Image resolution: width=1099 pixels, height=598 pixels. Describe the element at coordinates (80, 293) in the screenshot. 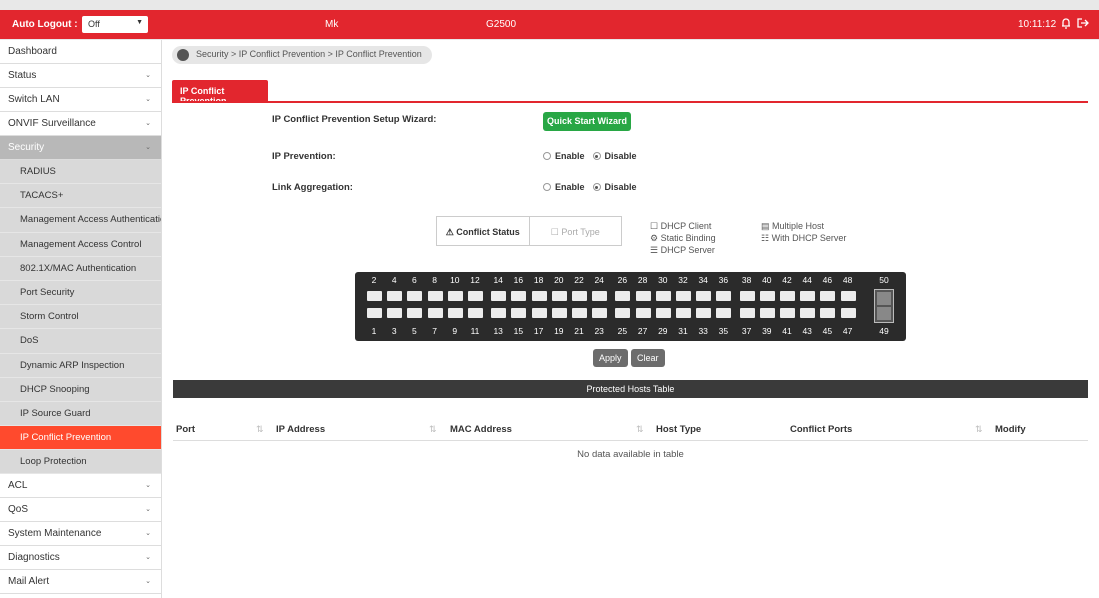

I see `sidebar-subitem-port-security: Port Security` at that location.